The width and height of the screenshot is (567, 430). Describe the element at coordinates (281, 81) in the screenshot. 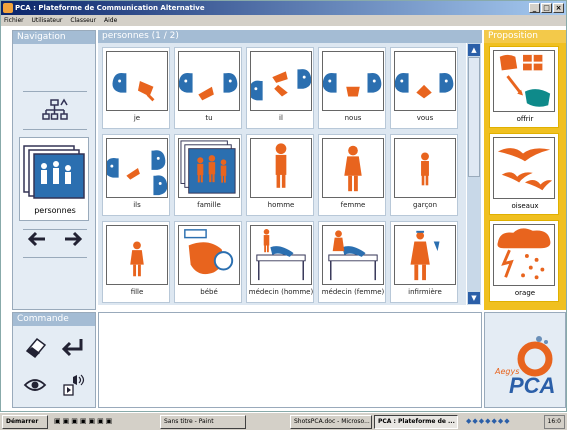

I see `il-icon` at that location.